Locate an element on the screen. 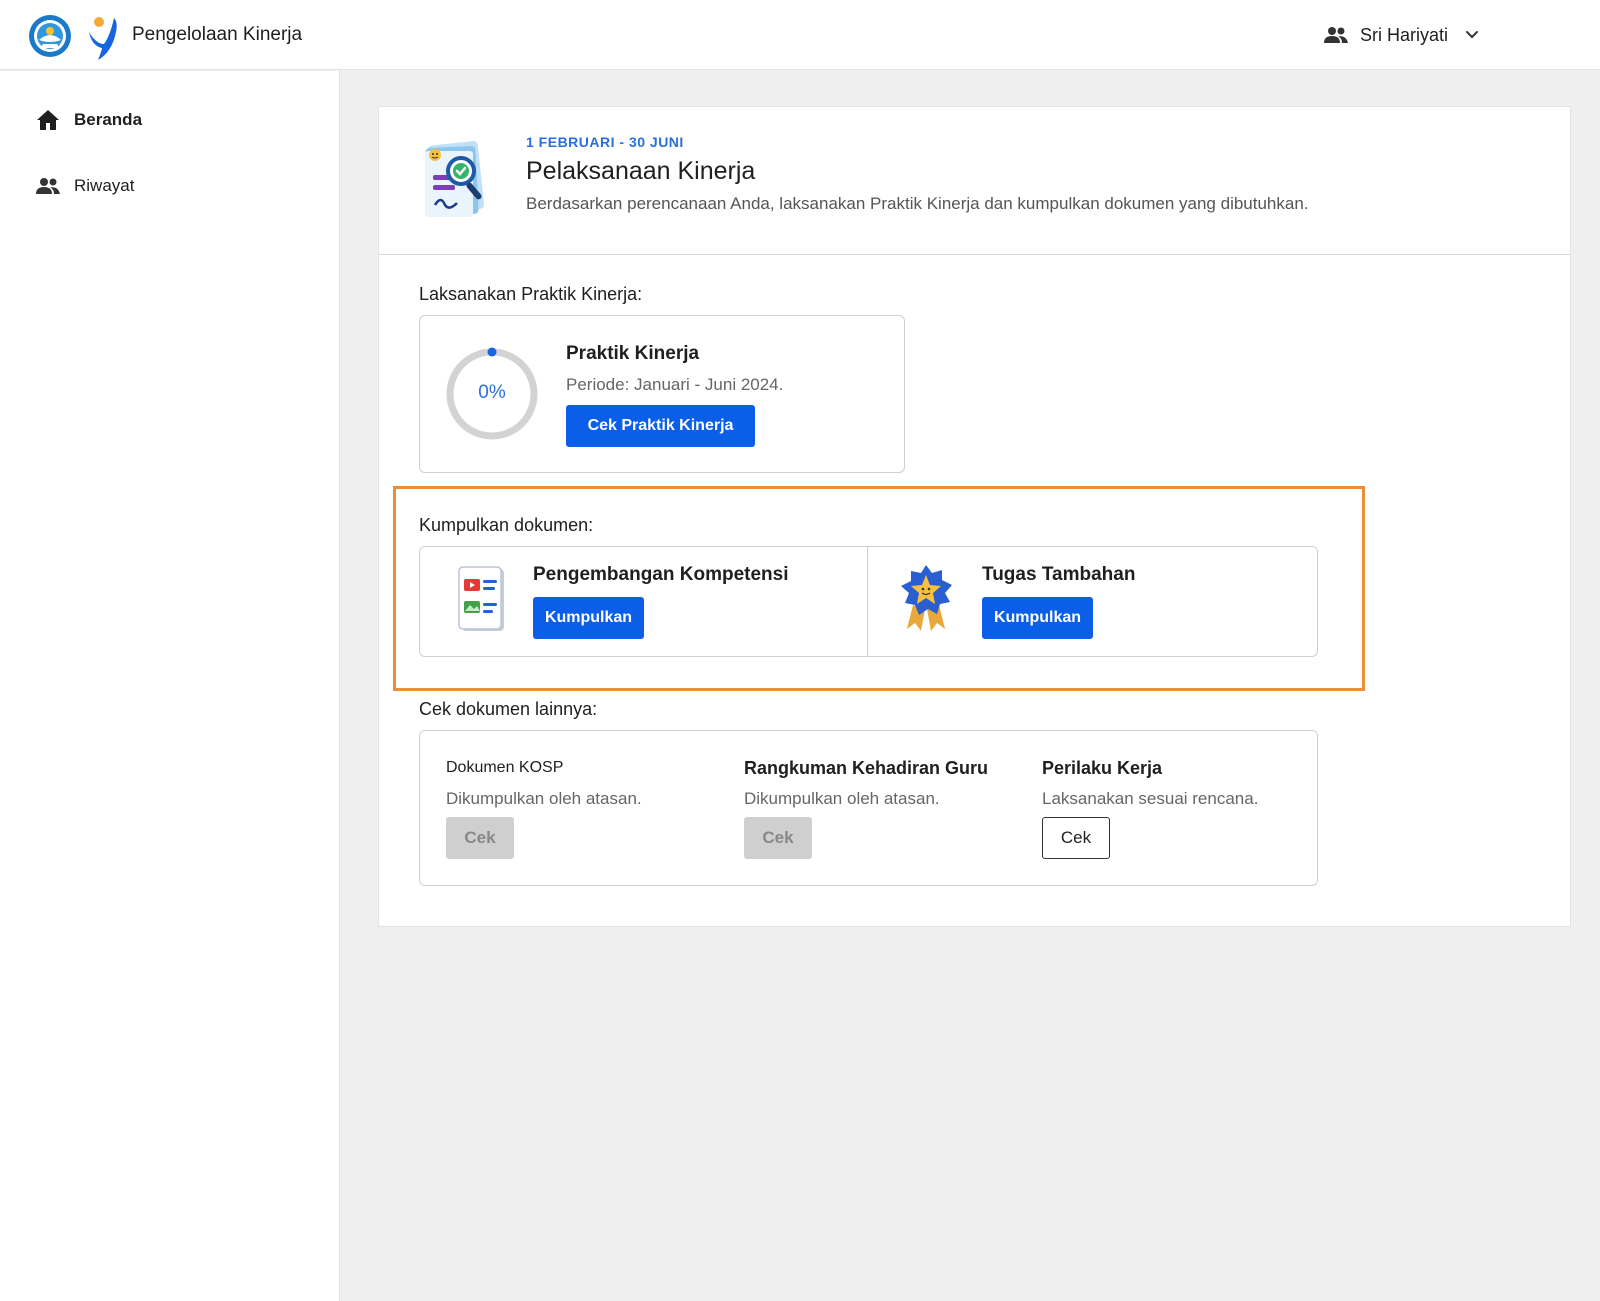 The width and height of the screenshot is (1600, 1301). other-item-title: Dokumen KOSP is located at coordinates (505, 767).